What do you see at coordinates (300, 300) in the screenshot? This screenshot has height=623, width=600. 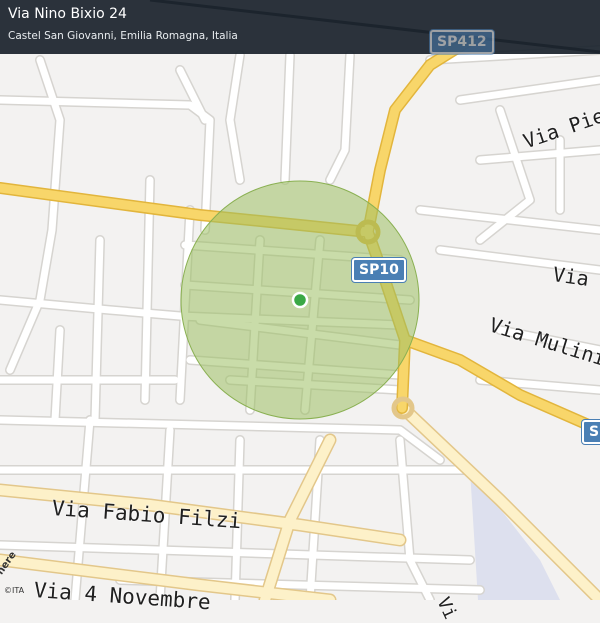 I see `location-pin-icon` at bounding box center [300, 300].